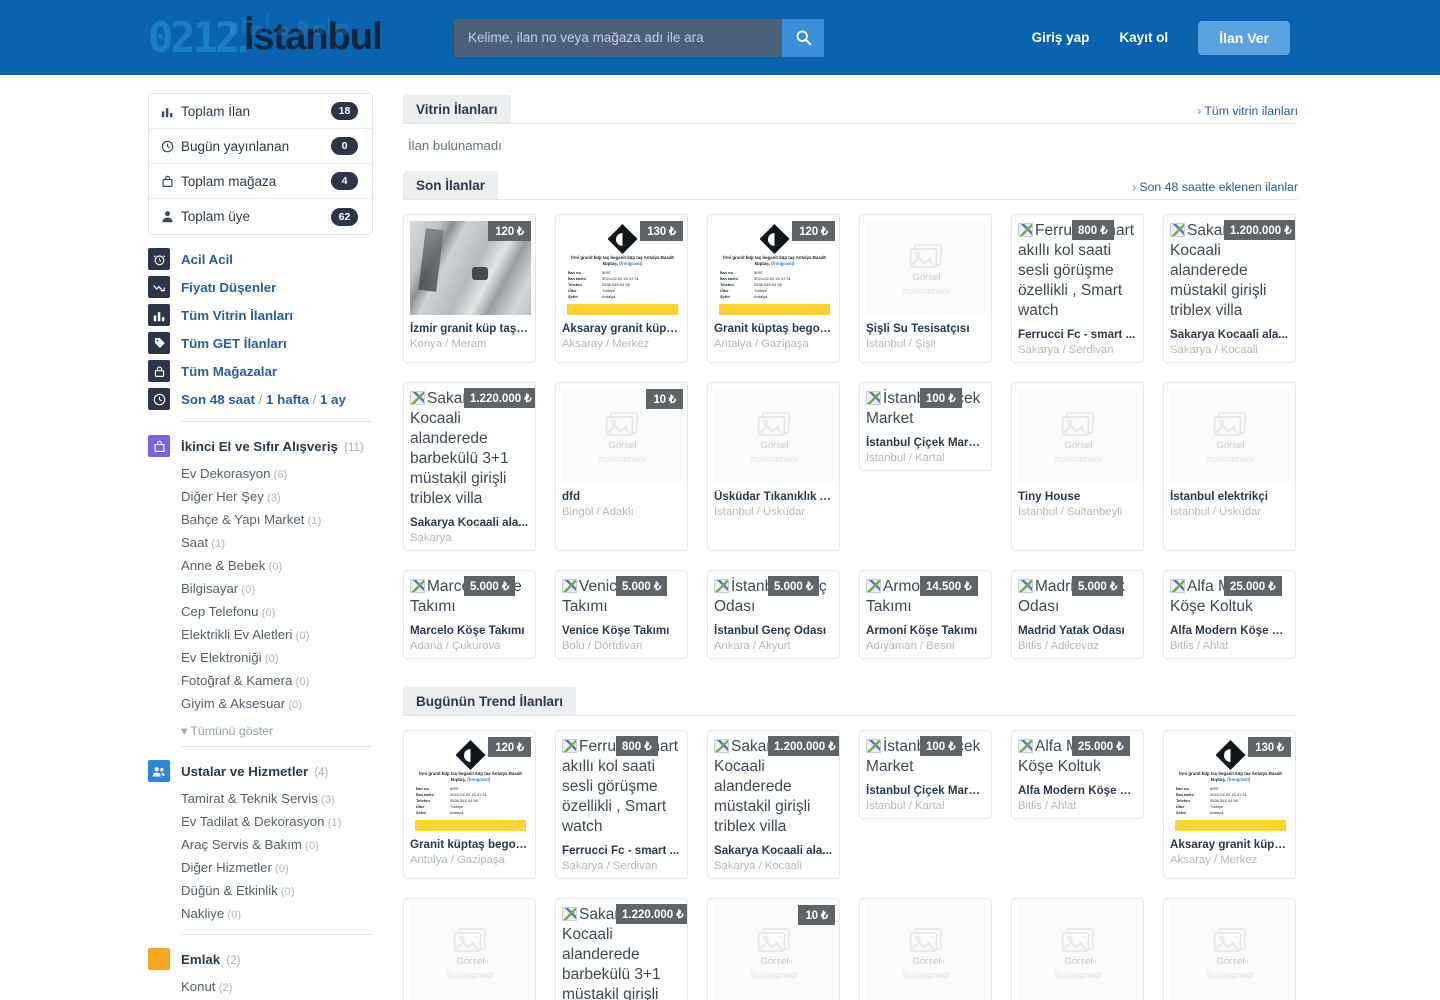 The width and height of the screenshot is (1440, 1000). What do you see at coordinates (333, 399) in the screenshot?
I see `time-filter-option: 1 ay` at bounding box center [333, 399].